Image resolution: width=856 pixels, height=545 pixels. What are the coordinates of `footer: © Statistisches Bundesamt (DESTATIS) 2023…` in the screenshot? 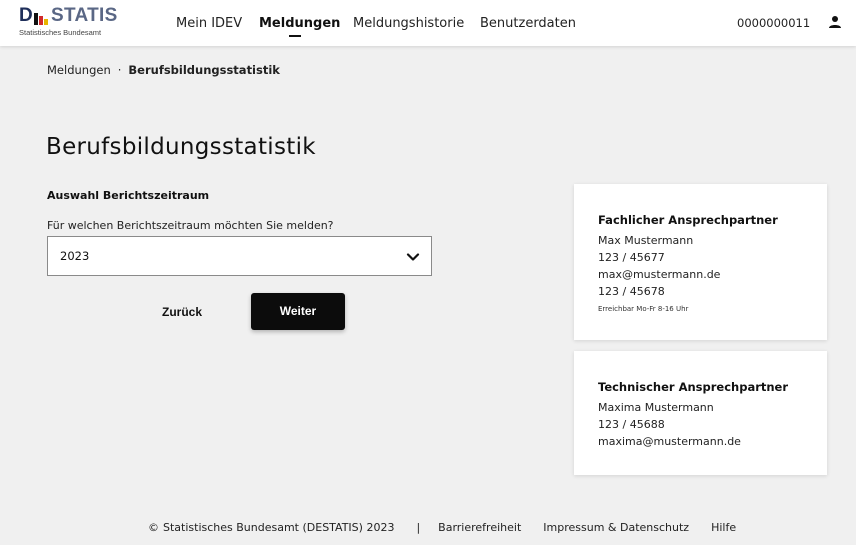 It's located at (442, 527).